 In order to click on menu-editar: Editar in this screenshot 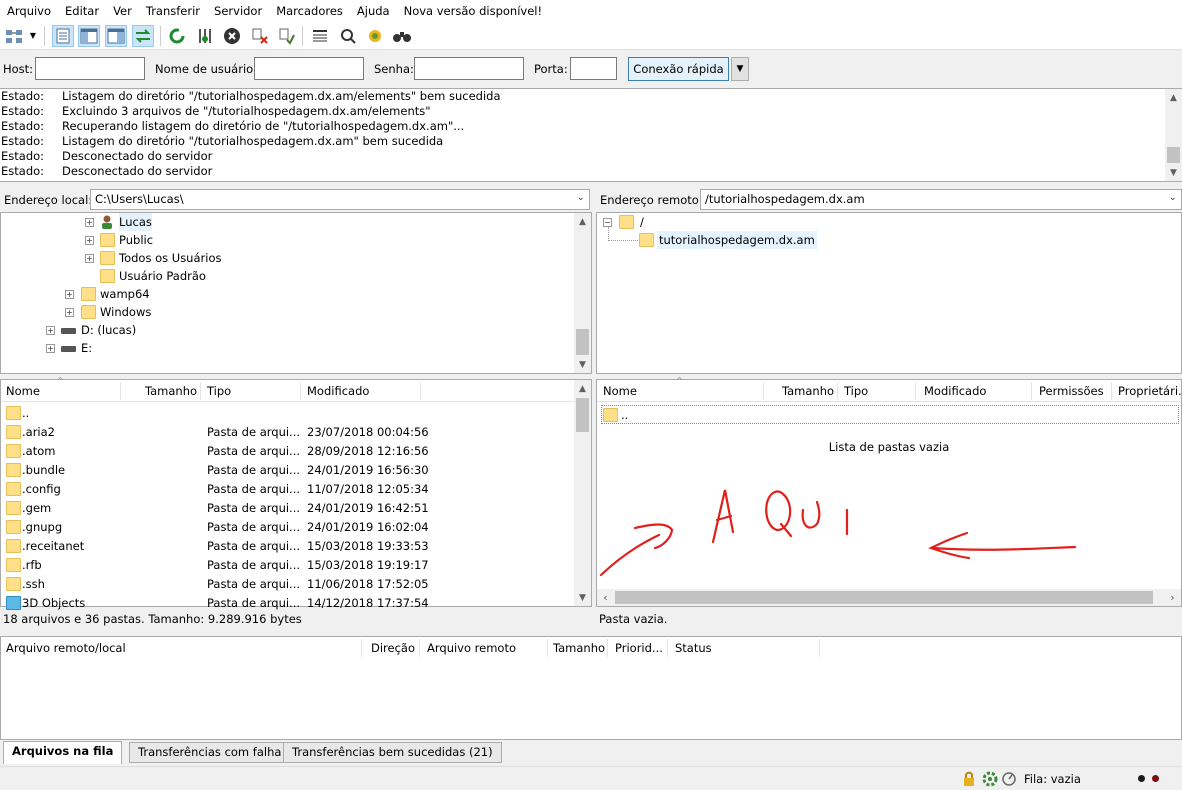, I will do `click(82, 11)`.